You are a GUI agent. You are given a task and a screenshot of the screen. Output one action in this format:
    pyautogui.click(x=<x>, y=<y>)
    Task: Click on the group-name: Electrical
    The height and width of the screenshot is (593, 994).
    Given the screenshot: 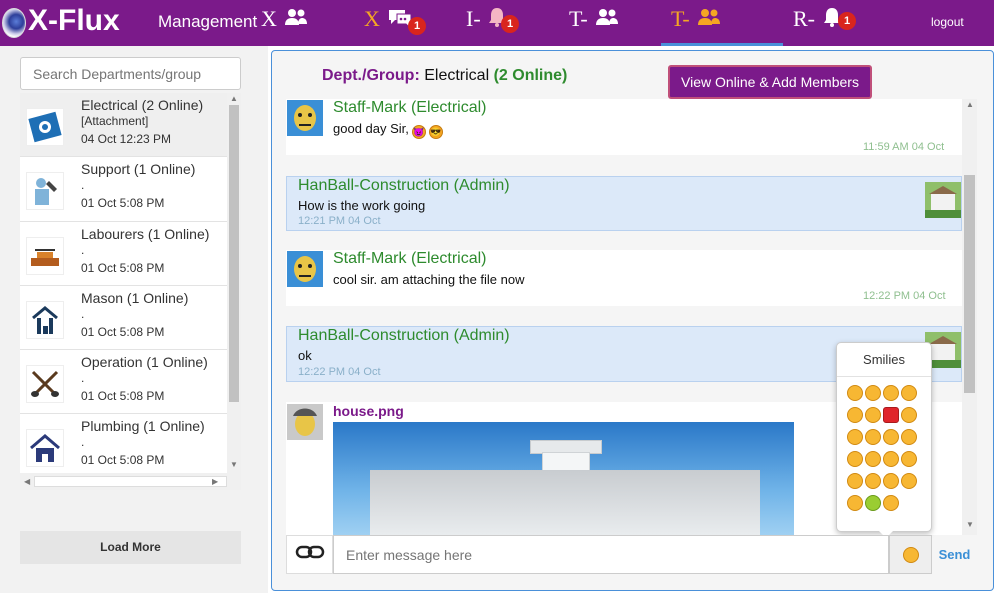 What is the action you would take?
    pyautogui.click(x=457, y=75)
    